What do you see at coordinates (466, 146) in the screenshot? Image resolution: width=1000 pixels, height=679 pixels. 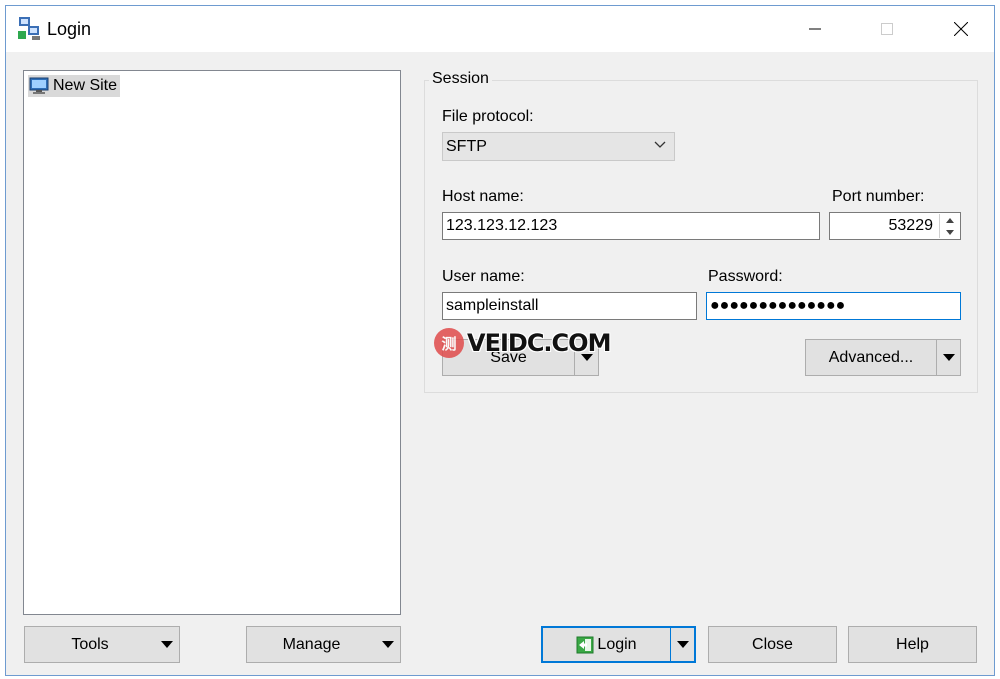 I see `file-protocol-value: SFTP` at bounding box center [466, 146].